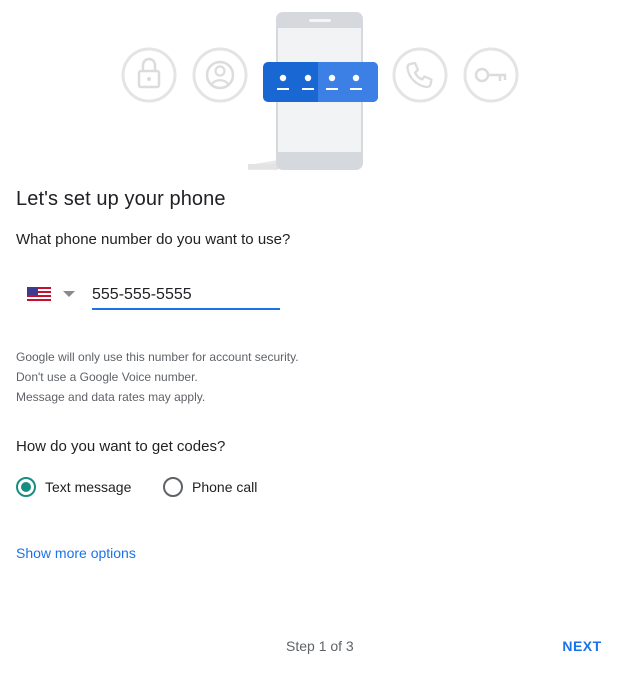  Describe the element at coordinates (220, 75) in the screenshot. I see `account-icon` at that location.